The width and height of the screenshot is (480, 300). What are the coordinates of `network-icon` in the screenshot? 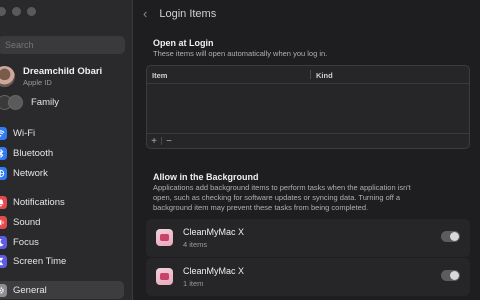 It's located at (3, 173).